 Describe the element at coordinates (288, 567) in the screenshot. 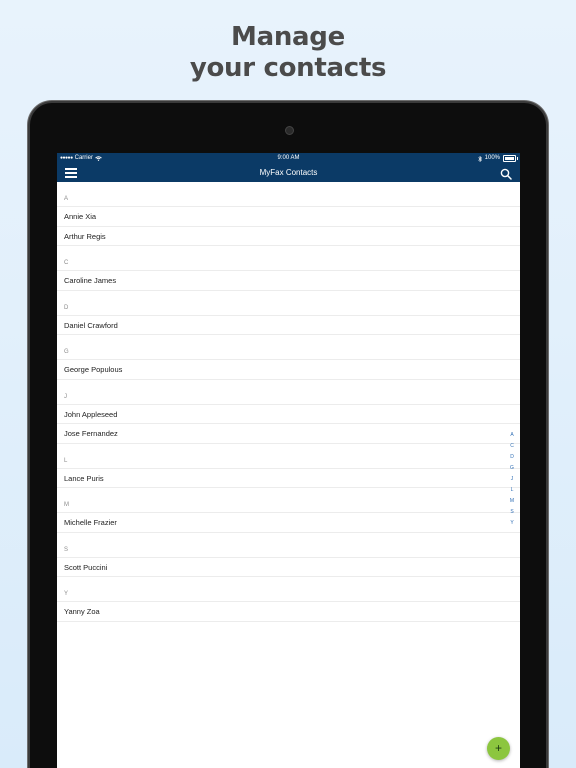

I see `contact-row: Scott Puccini` at that location.